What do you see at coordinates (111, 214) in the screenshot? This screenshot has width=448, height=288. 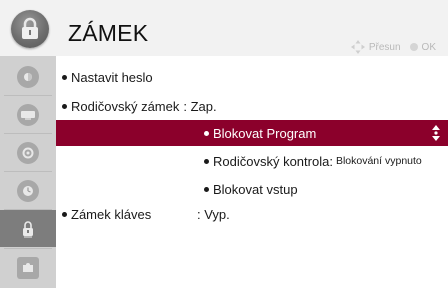 I see `menu-item-label: Zámek kláves` at bounding box center [111, 214].